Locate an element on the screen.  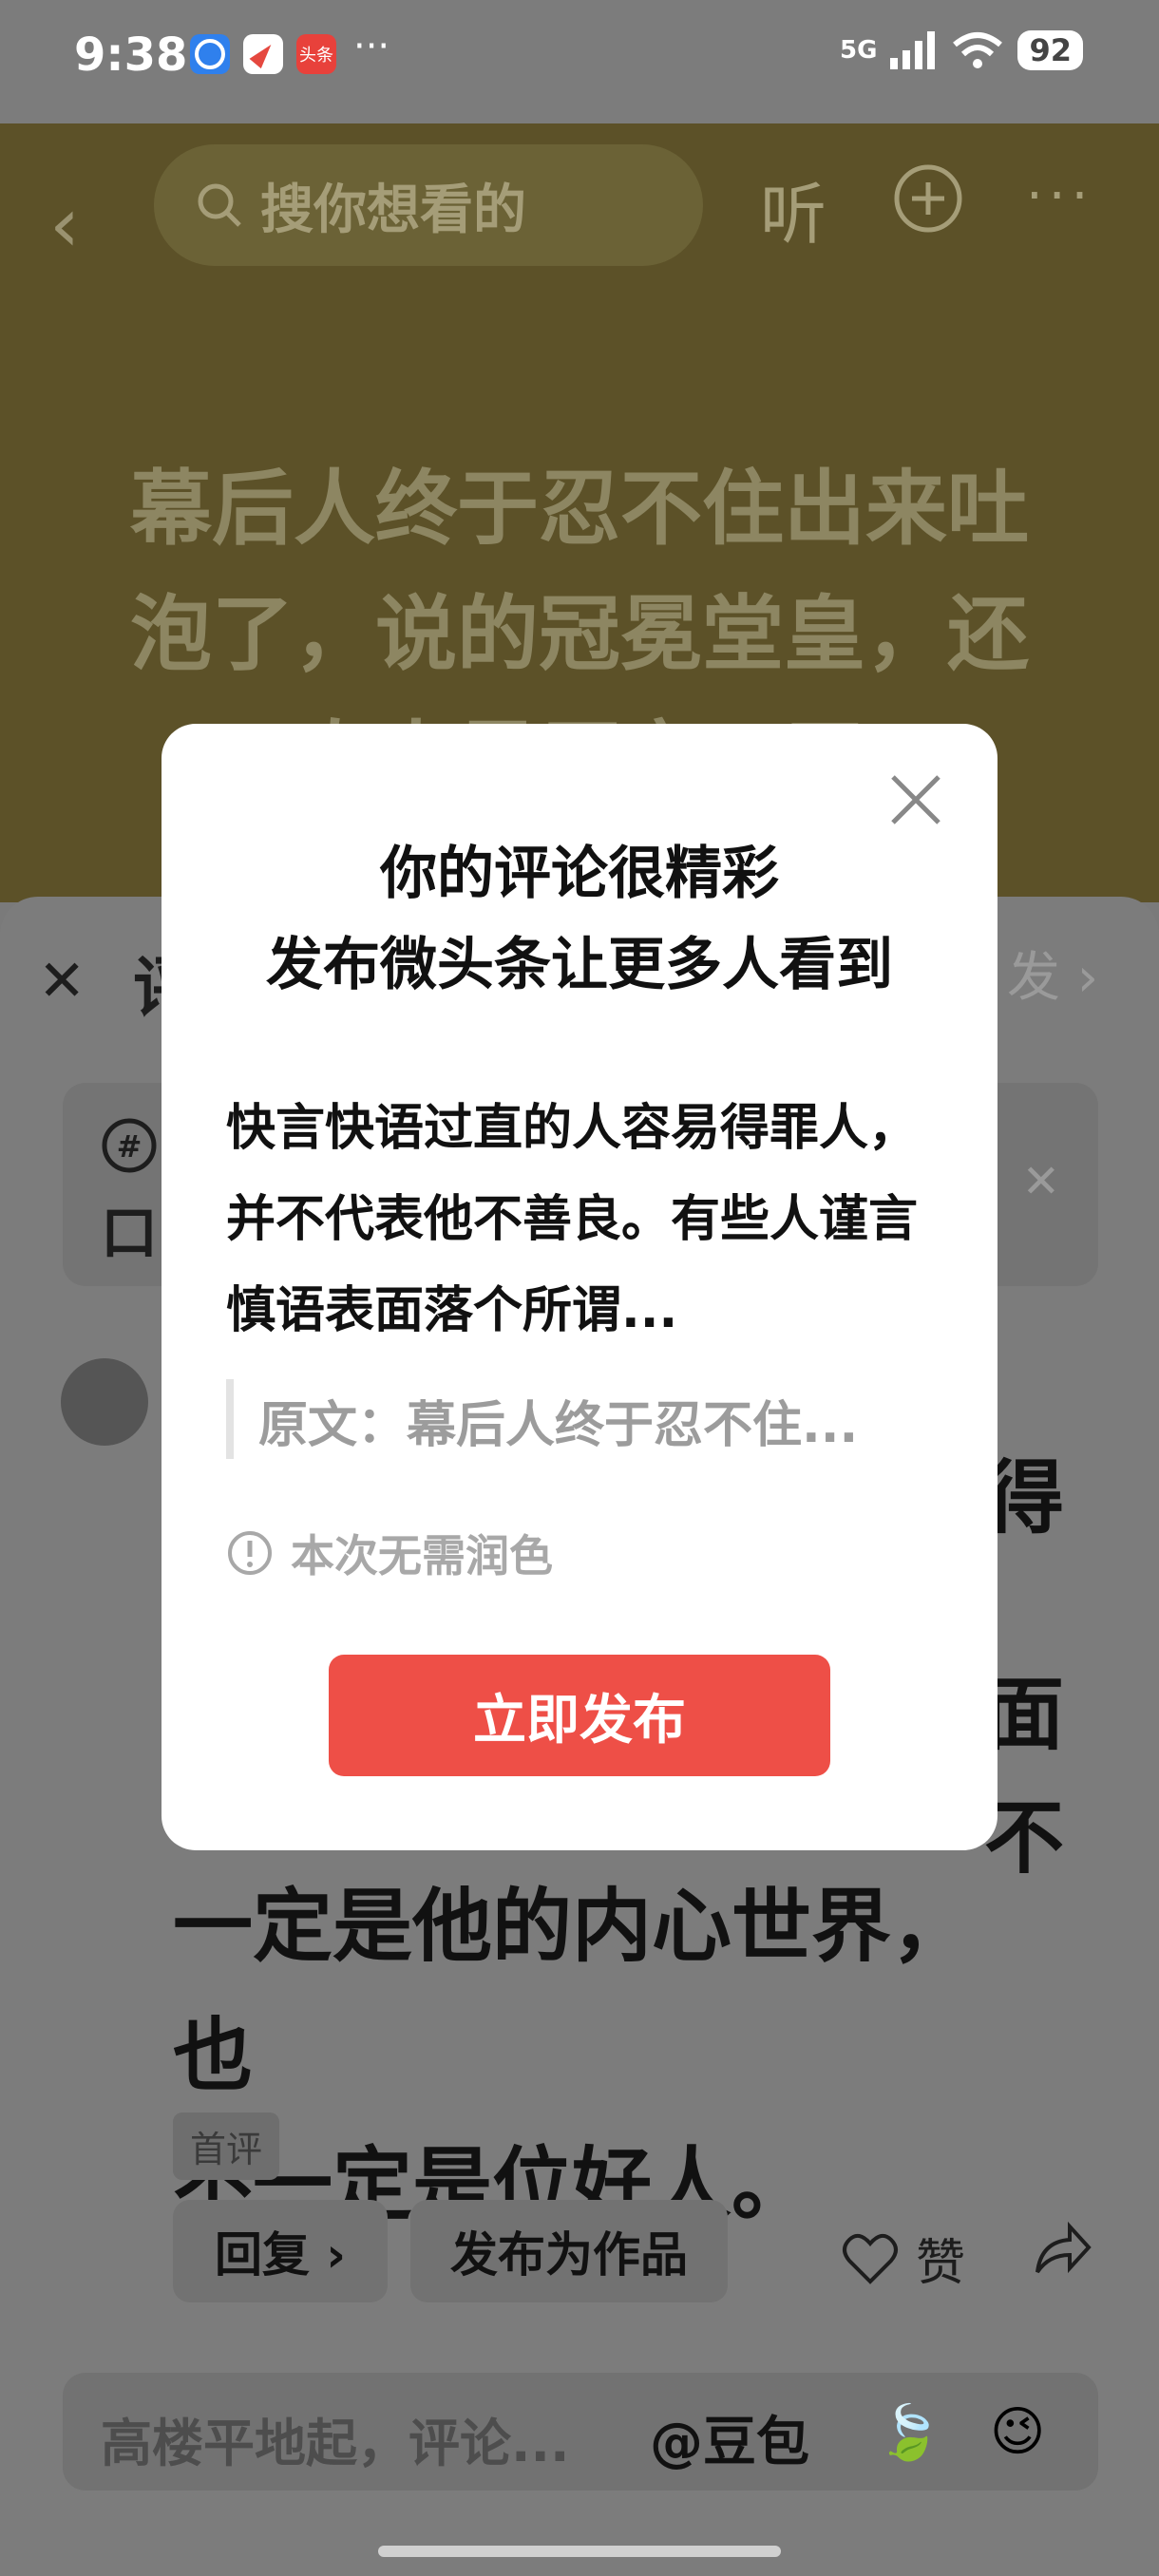
heart-icon is located at coordinates (870, 2258).